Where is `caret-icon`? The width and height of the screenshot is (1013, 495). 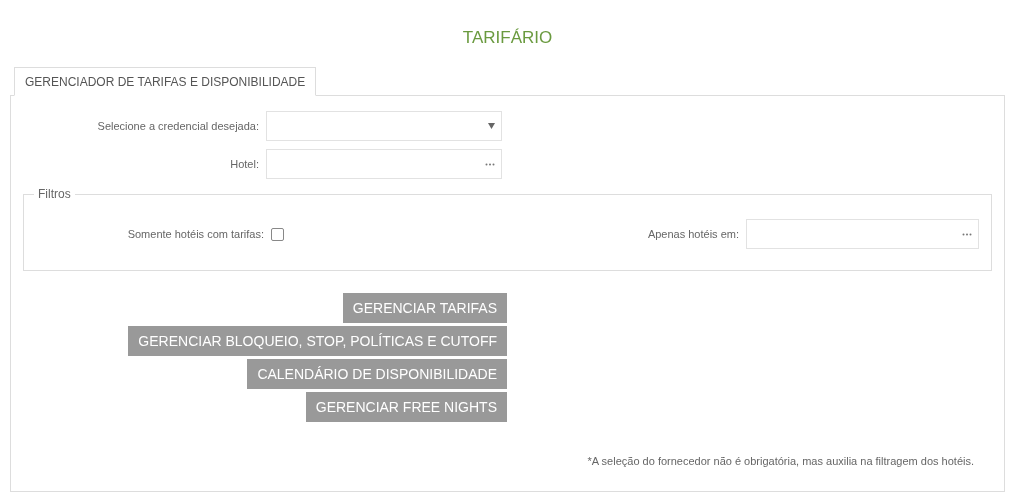
caret-icon is located at coordinates (491, 126).